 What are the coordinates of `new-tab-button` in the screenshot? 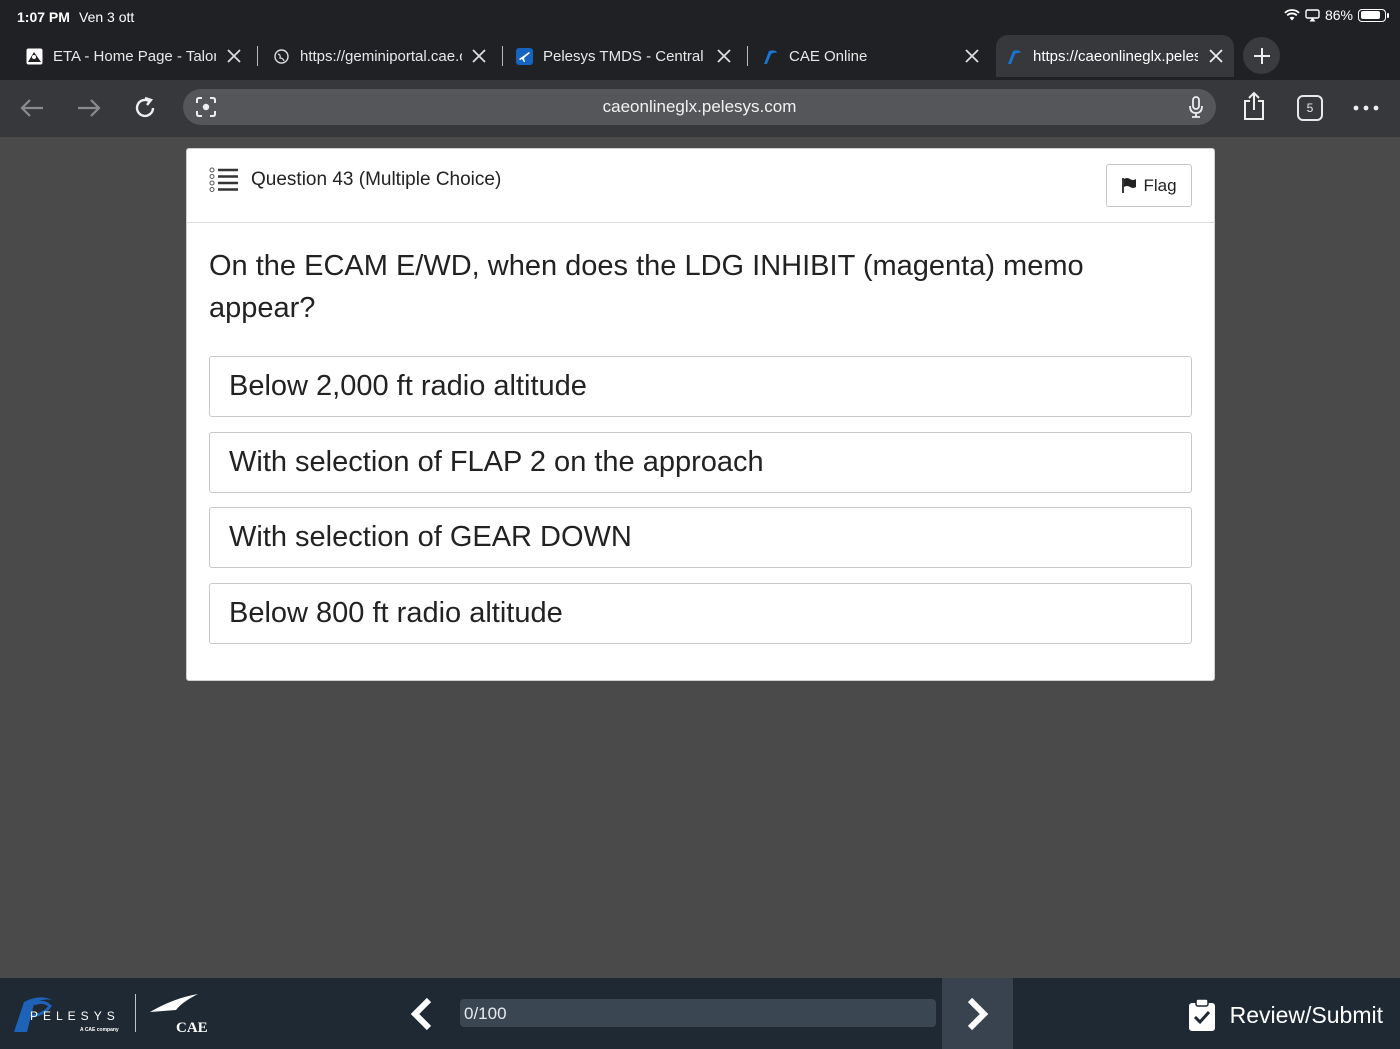 It's located at (1261, 55).